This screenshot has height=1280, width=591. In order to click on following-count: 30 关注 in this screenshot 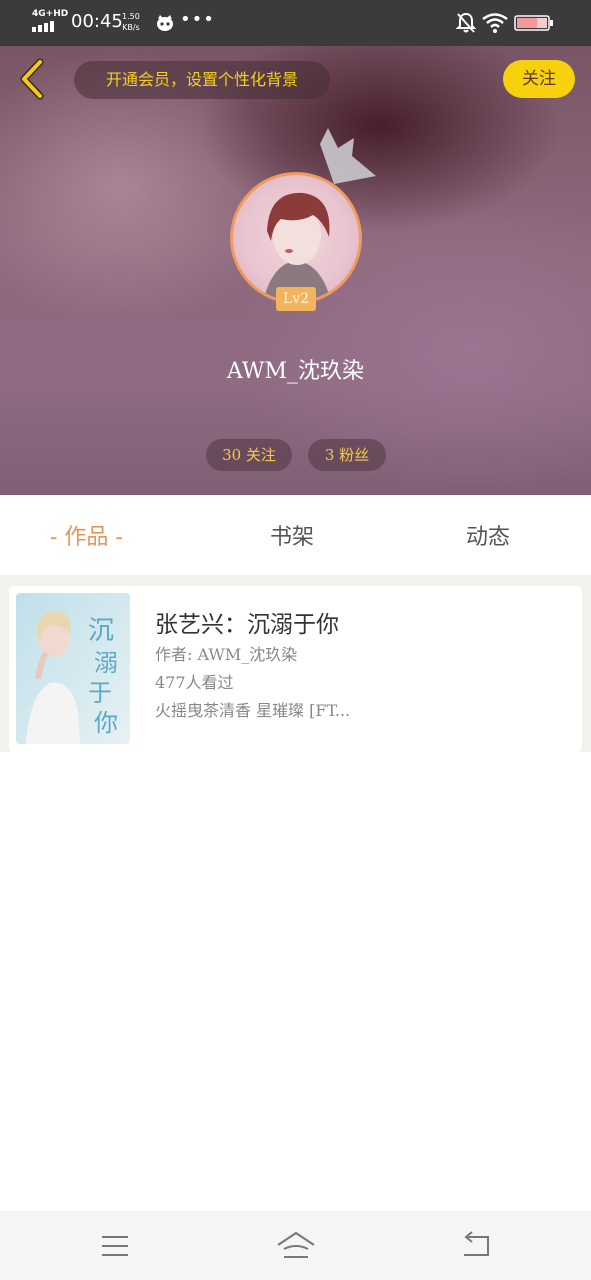, I will do `click(249, 455)`.